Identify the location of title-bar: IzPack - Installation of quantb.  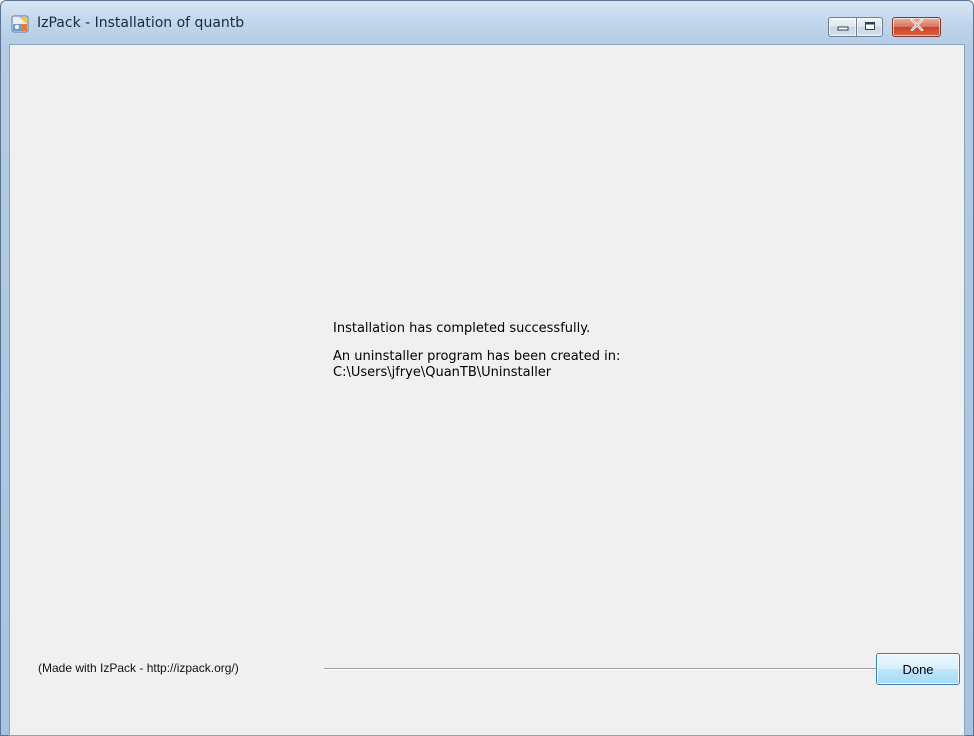
(487, 22).